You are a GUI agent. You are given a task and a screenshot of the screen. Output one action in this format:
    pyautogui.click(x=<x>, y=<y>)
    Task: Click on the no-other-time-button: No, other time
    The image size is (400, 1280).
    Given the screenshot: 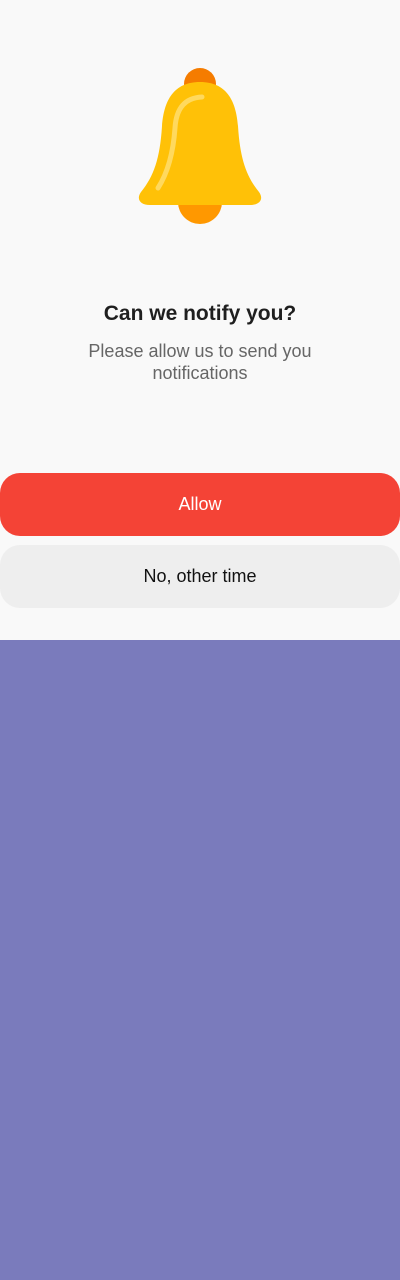 What is the action you would take?
    pyautogui.click(x=200, y=576)
    